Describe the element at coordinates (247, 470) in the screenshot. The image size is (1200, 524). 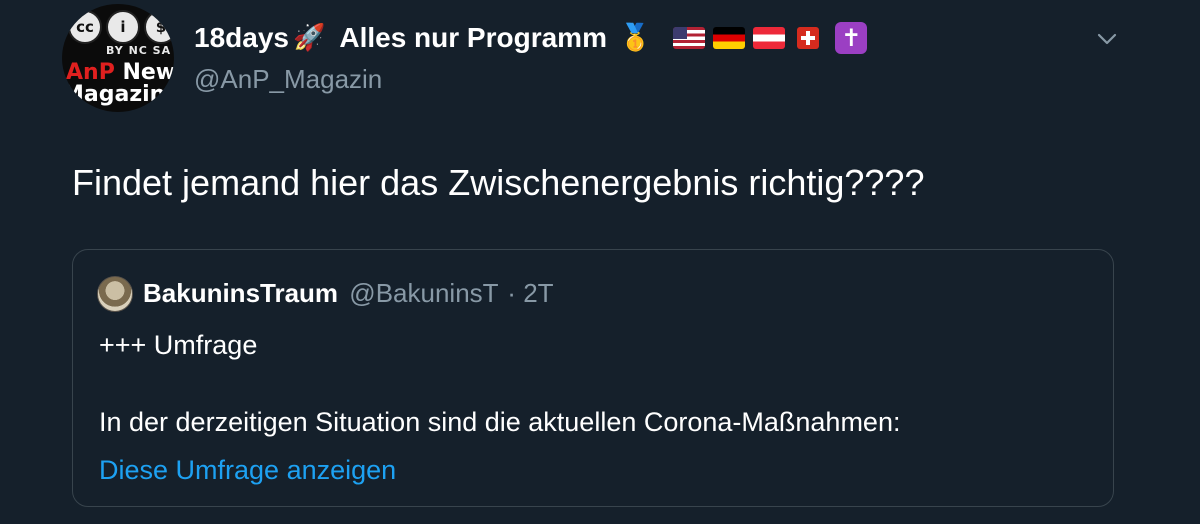
I see `show-poll-link: Diese Umfrage anzeigen` at that location.